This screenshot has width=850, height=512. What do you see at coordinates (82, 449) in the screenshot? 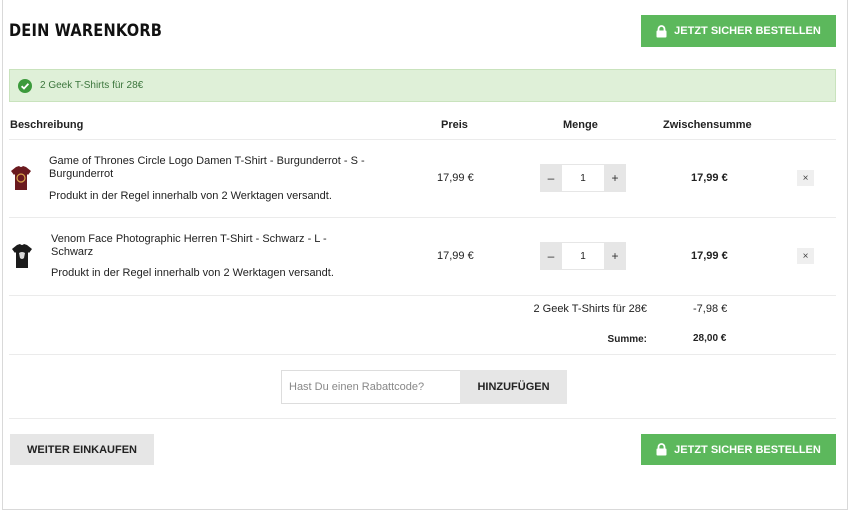
I see `continue-shopping-button: WEITER EINKAUFEN` at bounding box center [82, 449].